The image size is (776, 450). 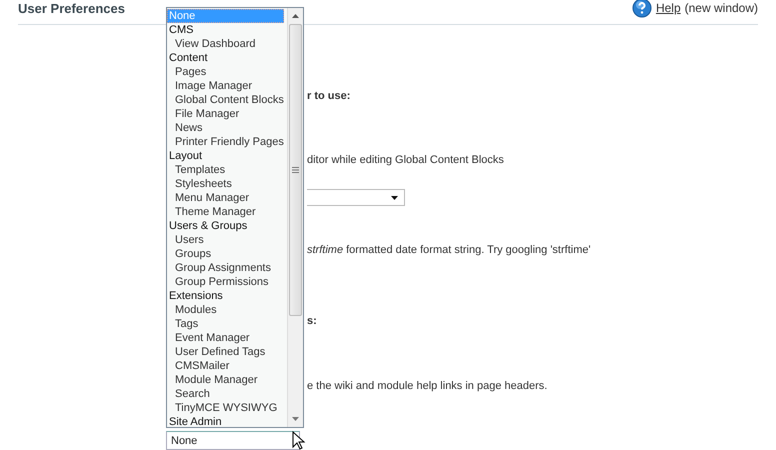 I want to click on dropdown-option: Module Manager, so click(x=227, y=380).